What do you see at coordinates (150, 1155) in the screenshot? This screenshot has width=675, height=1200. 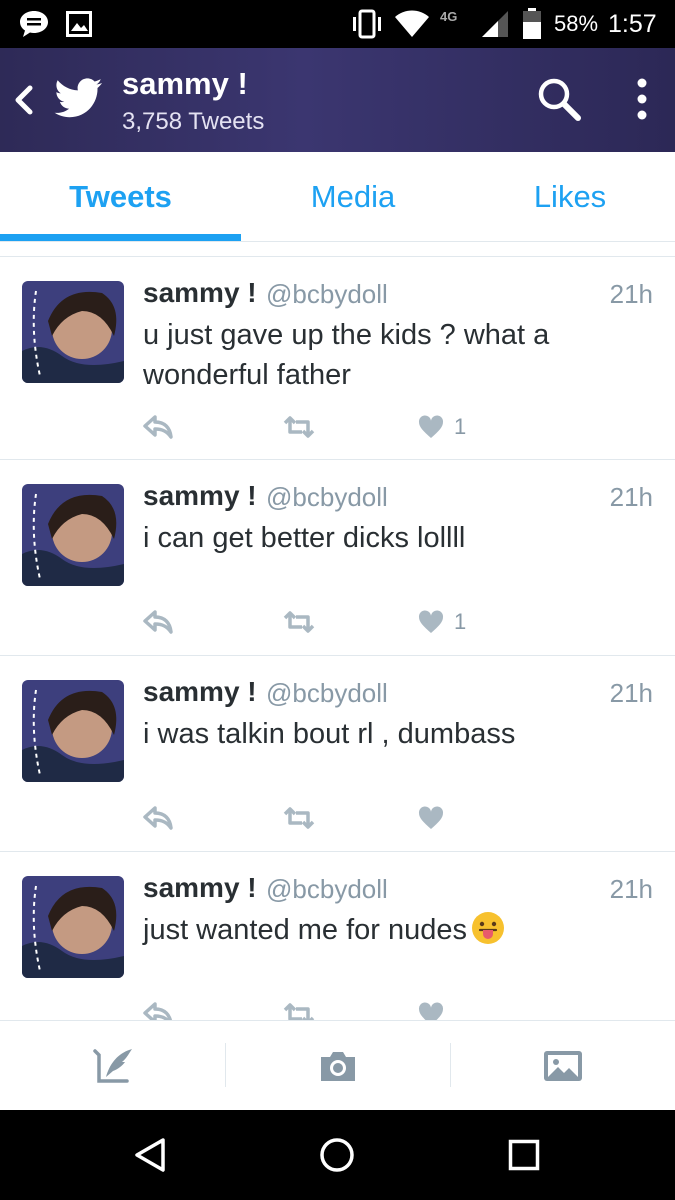 I see `back-nav-icon` at bounding box center [150, 1155].